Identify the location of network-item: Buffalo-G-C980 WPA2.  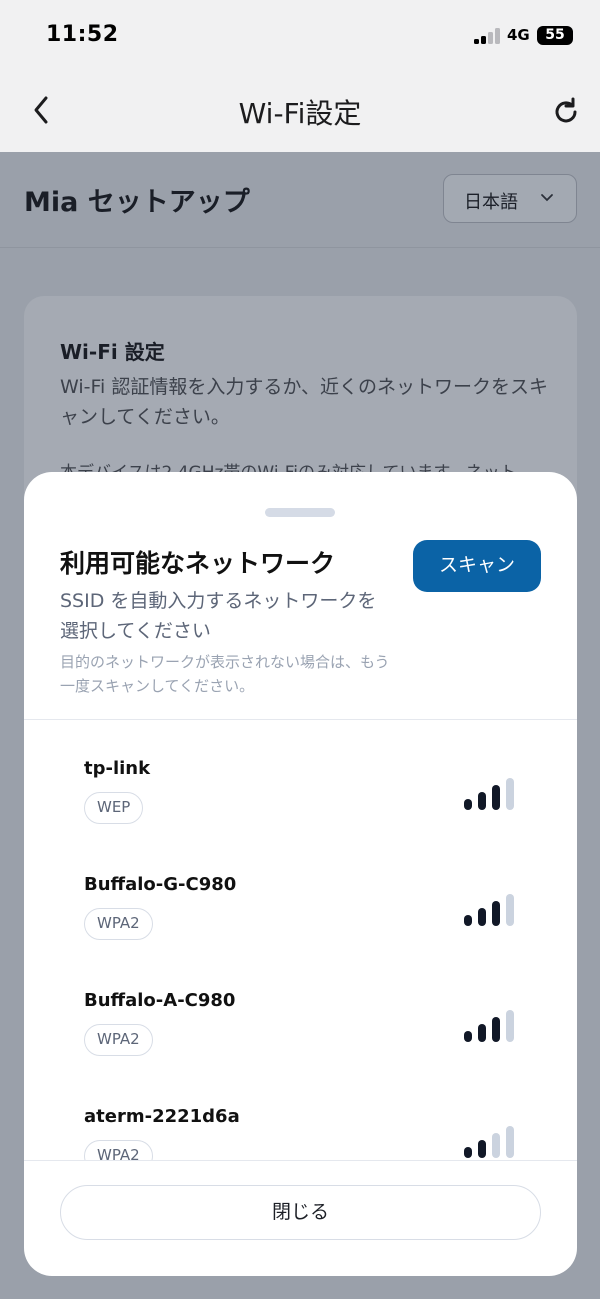
(300, 894).